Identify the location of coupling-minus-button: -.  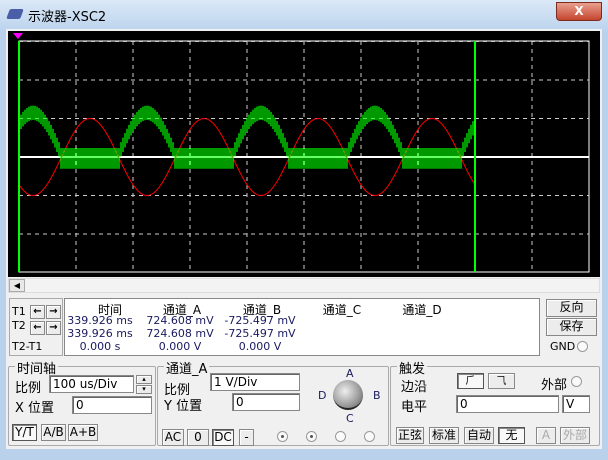
(246, 437).